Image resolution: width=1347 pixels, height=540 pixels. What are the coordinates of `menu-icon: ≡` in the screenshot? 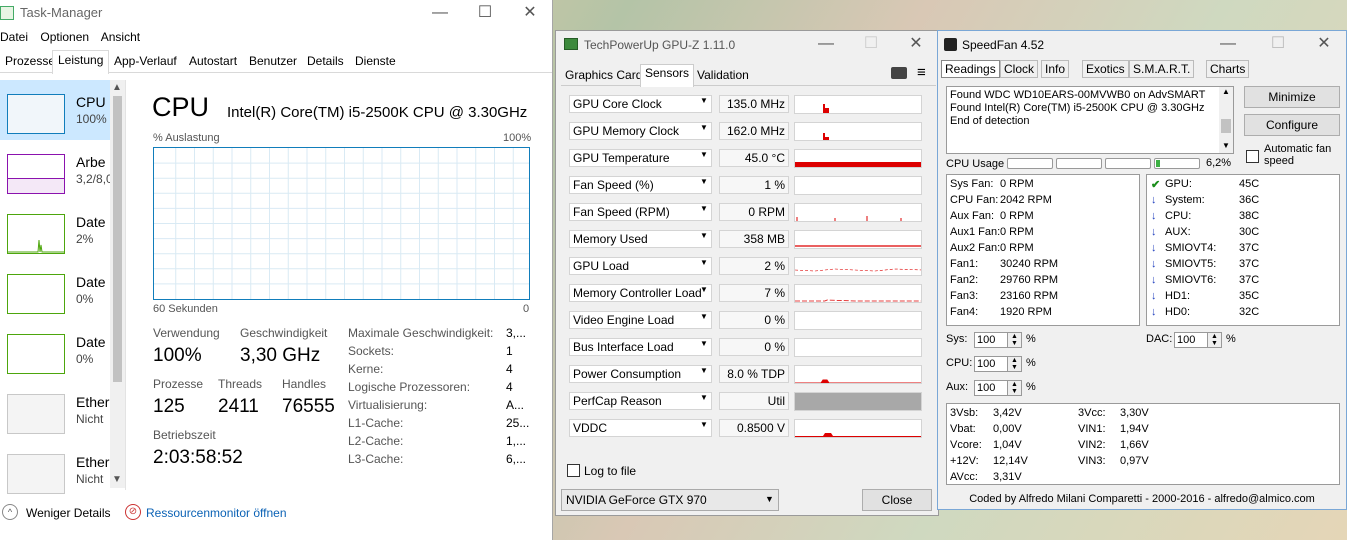 It's located at (921, 72).